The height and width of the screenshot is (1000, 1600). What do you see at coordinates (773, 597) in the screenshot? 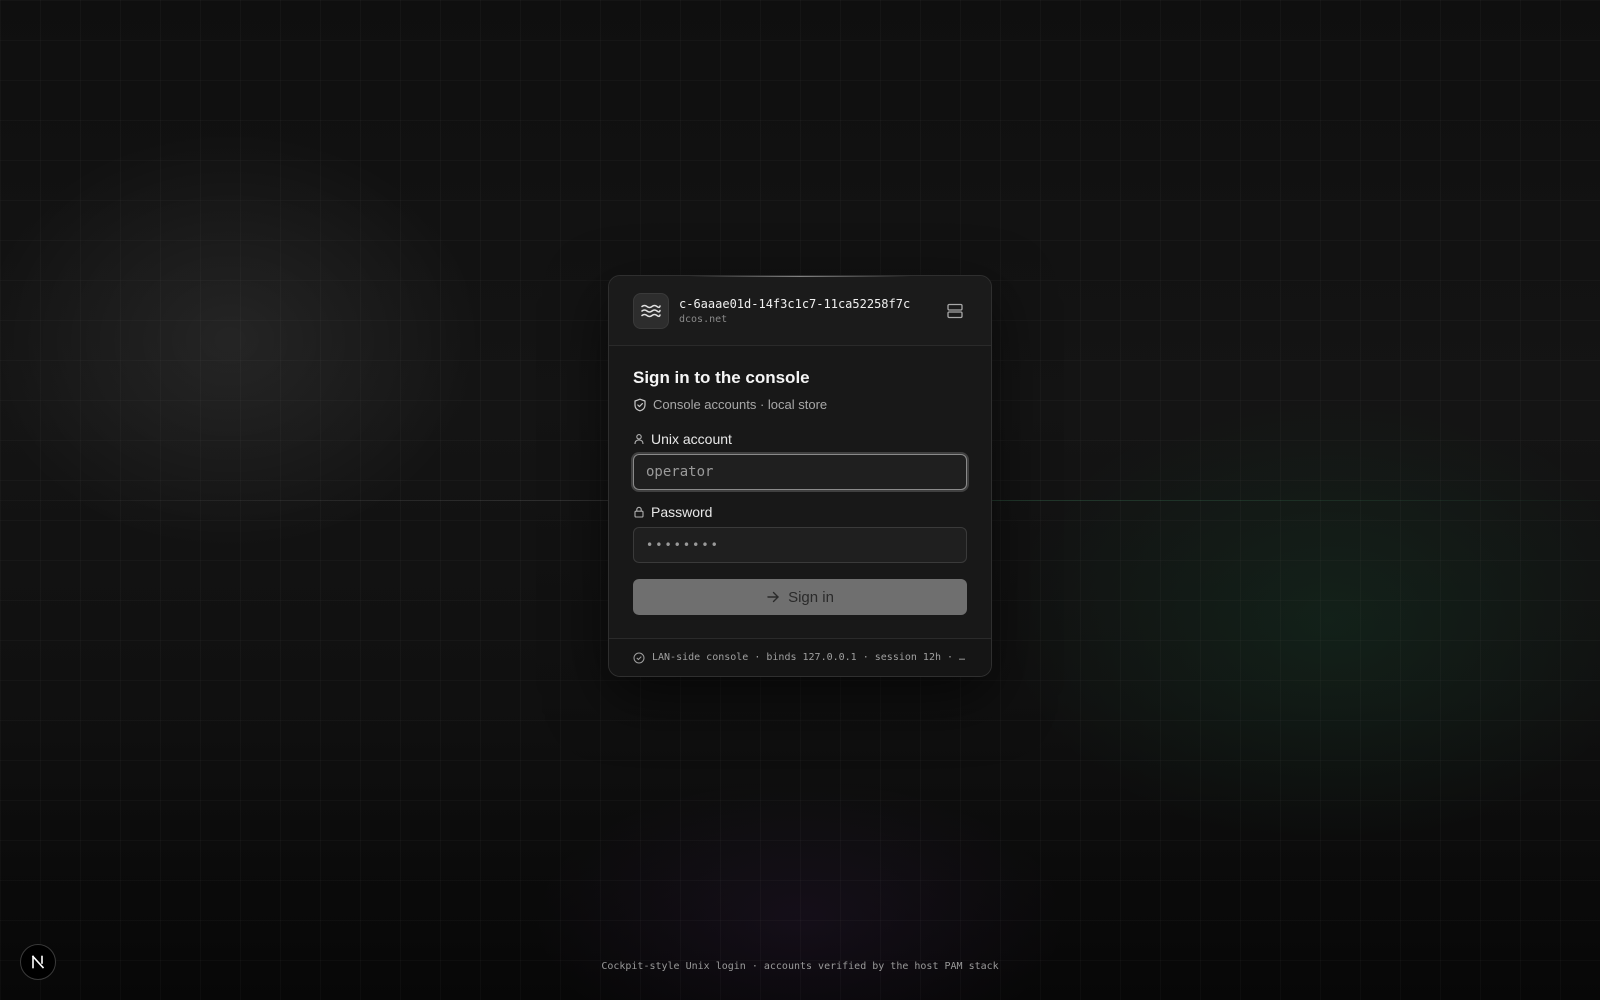
I see `arrow-right-icon` at bounding box center [773, 597].